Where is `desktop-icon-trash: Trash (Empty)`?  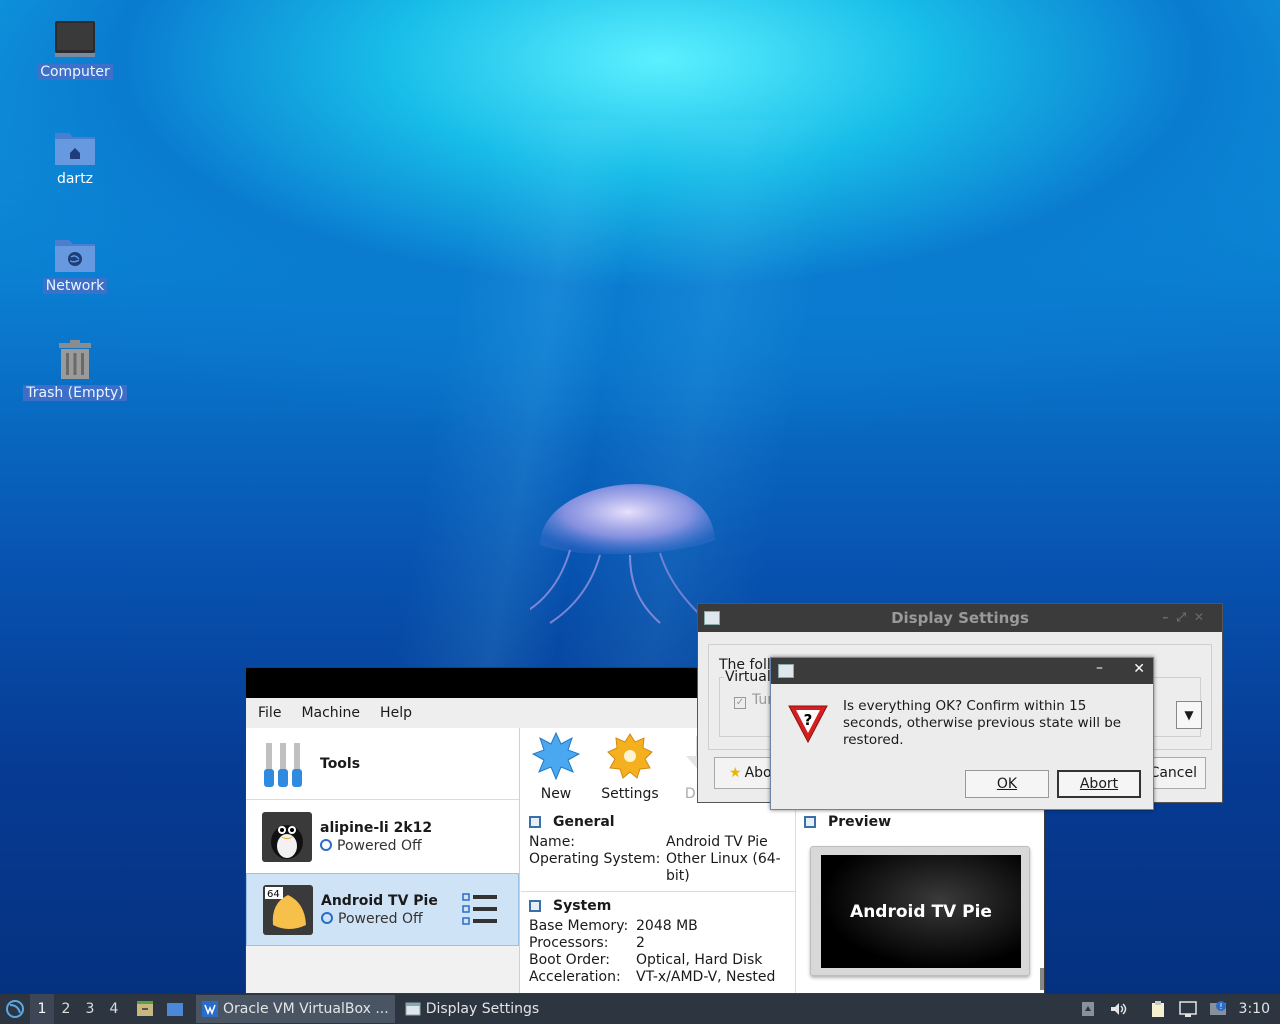
desktop-icon-trash: Trash (Empty) is located at coordinates (75, 370).